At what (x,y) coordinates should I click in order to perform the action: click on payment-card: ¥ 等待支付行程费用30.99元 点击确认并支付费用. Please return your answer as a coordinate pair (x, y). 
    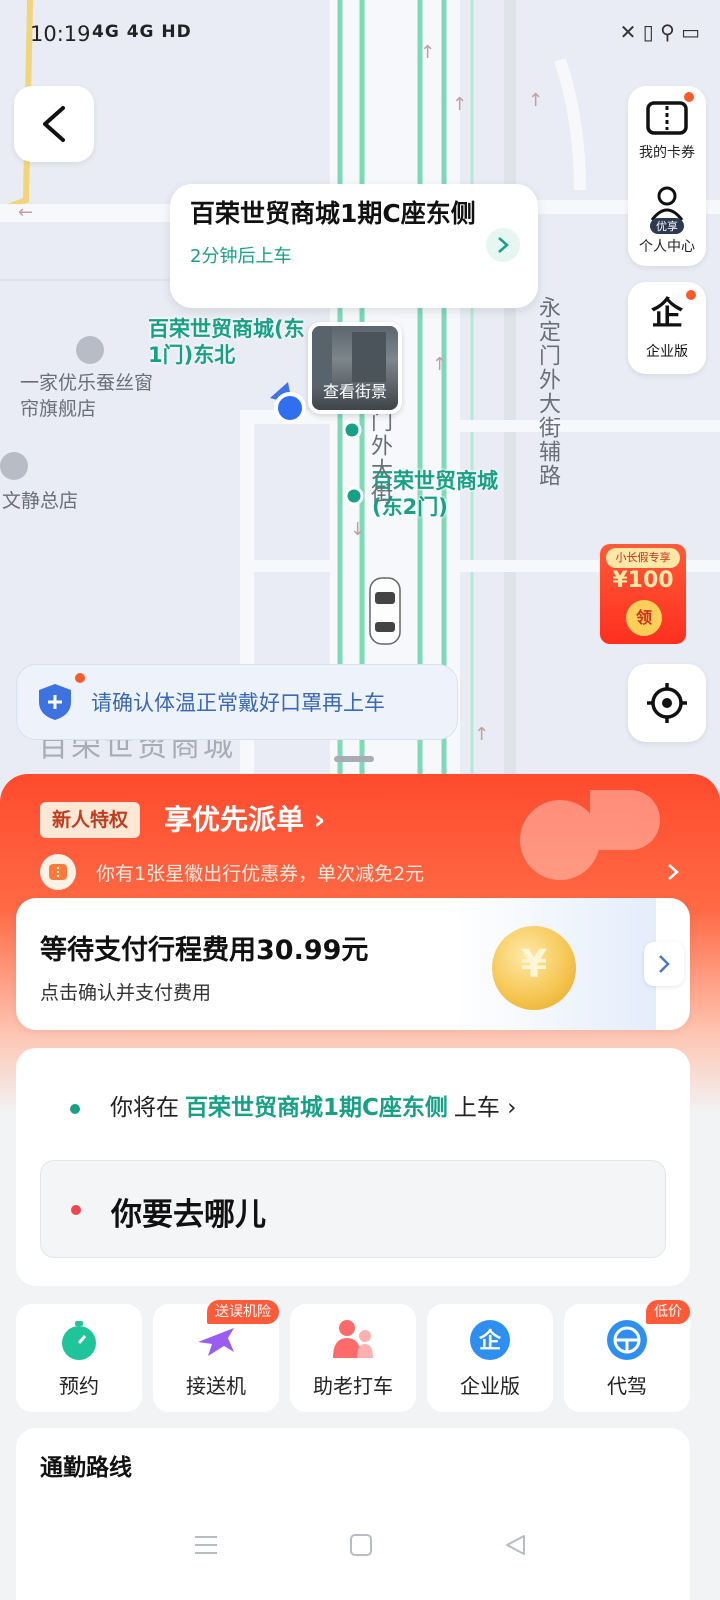
    Looking at the image, I should click on (353, 964).